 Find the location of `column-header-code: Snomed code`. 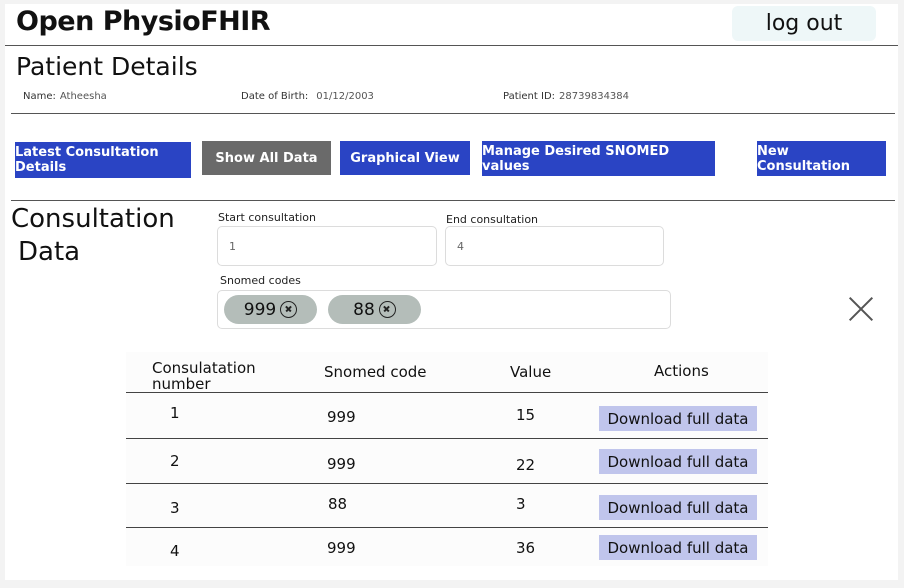

column-header-code: Snomed code is located at coordinates (375, 372).